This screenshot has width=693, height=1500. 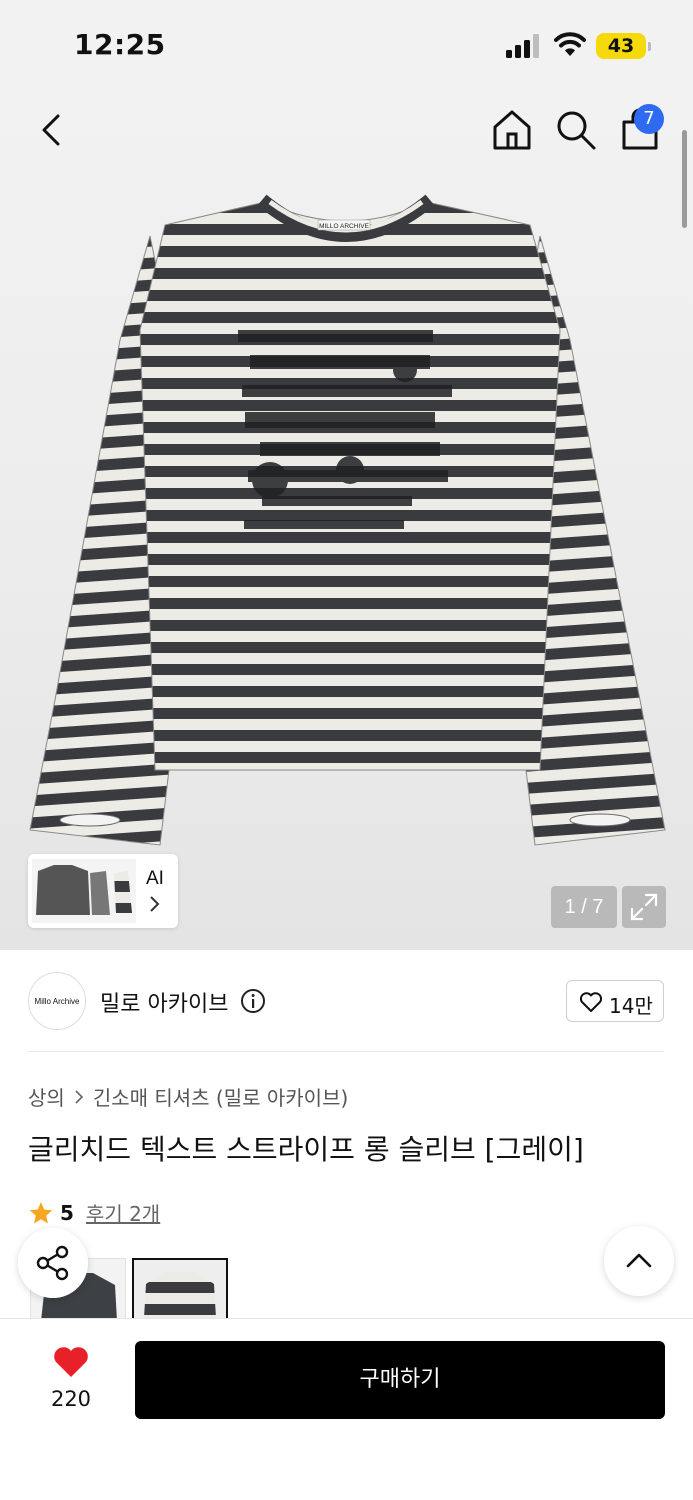 I want to click on breadcrumb: 상의 긴소매 티셔츠 (밀로 아카이브), so click(x=188, y=1096).